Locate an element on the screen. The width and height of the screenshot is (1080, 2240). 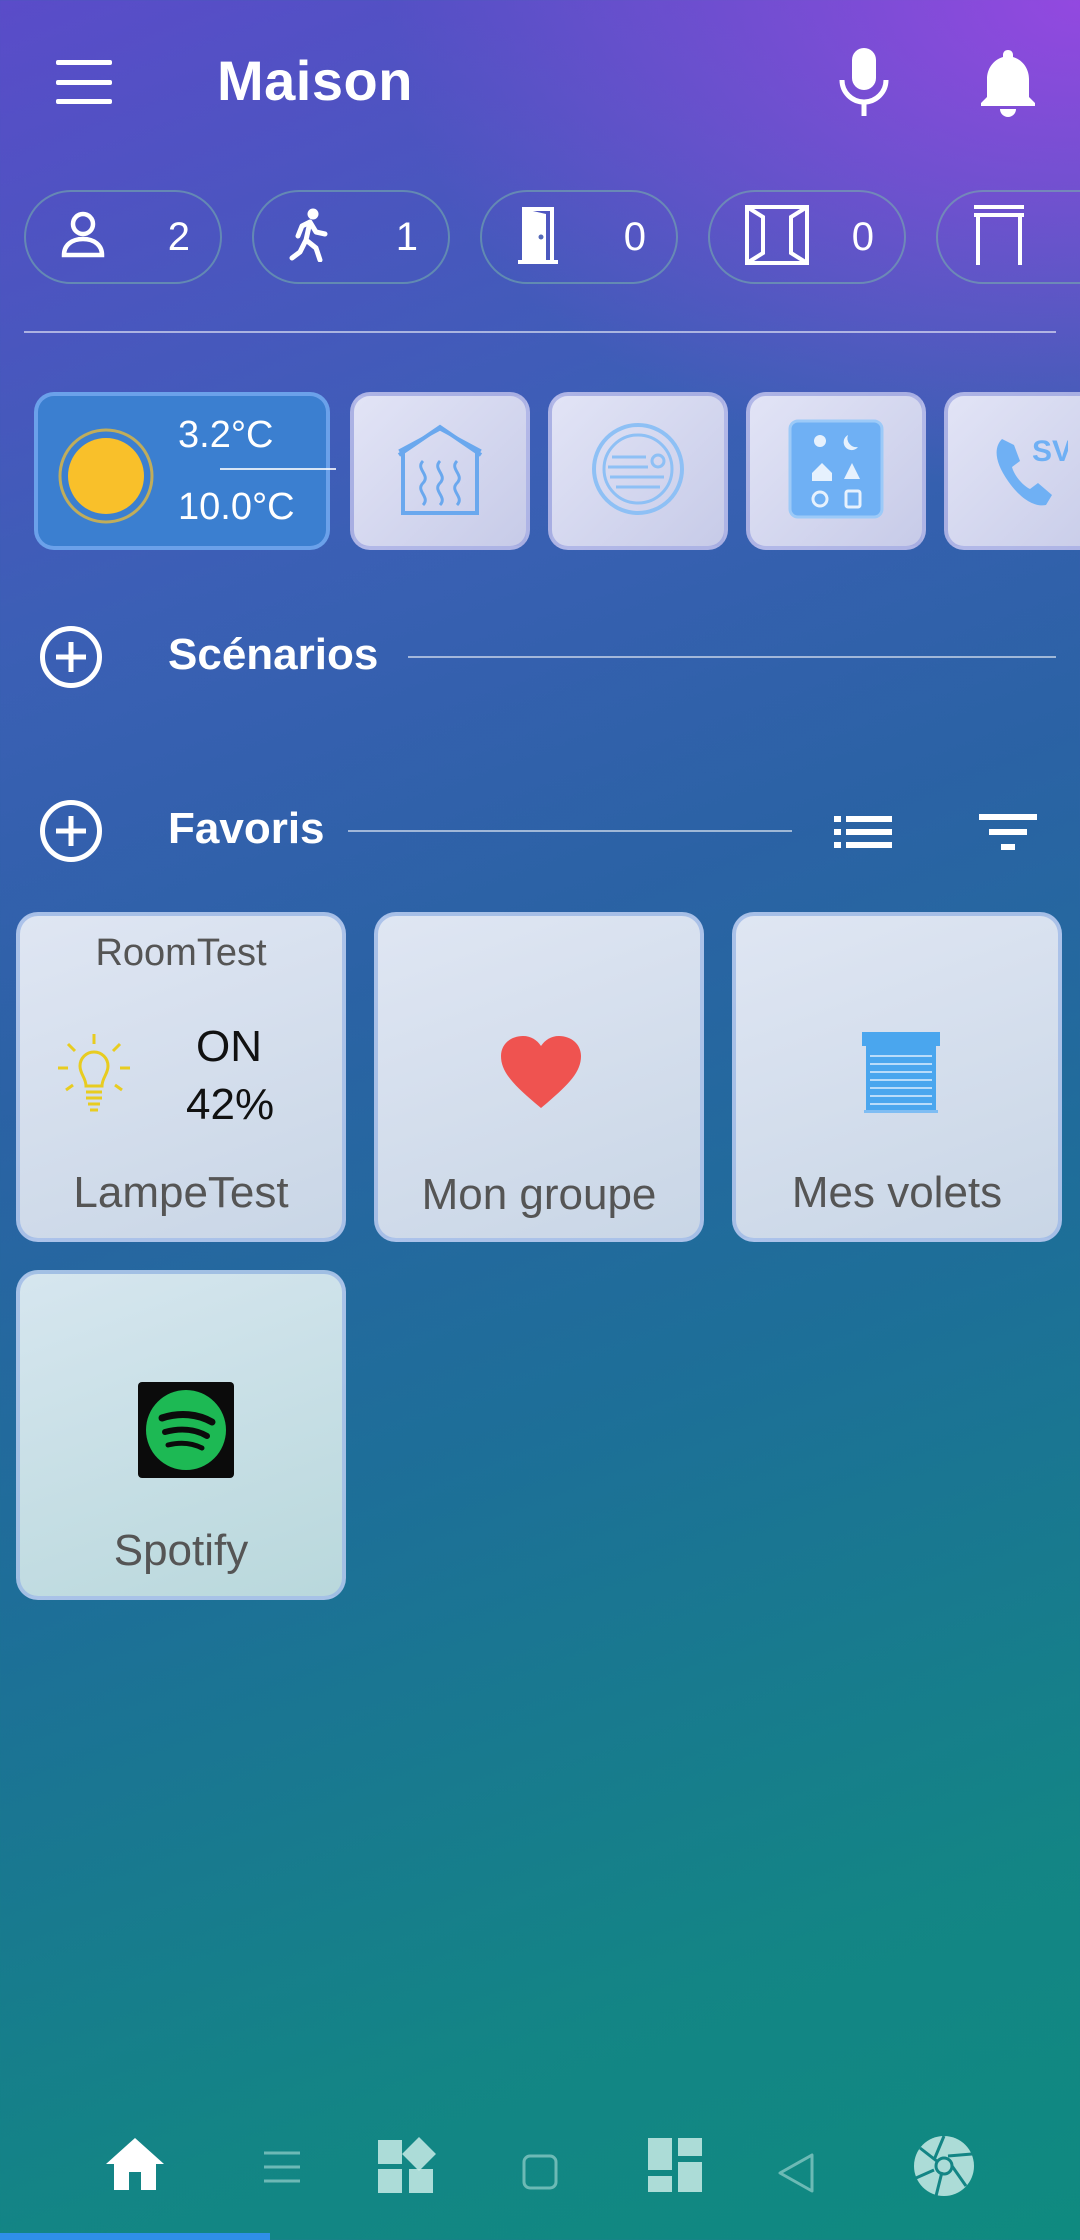
air-conditioner-icon is located at coordinates (638, 471).